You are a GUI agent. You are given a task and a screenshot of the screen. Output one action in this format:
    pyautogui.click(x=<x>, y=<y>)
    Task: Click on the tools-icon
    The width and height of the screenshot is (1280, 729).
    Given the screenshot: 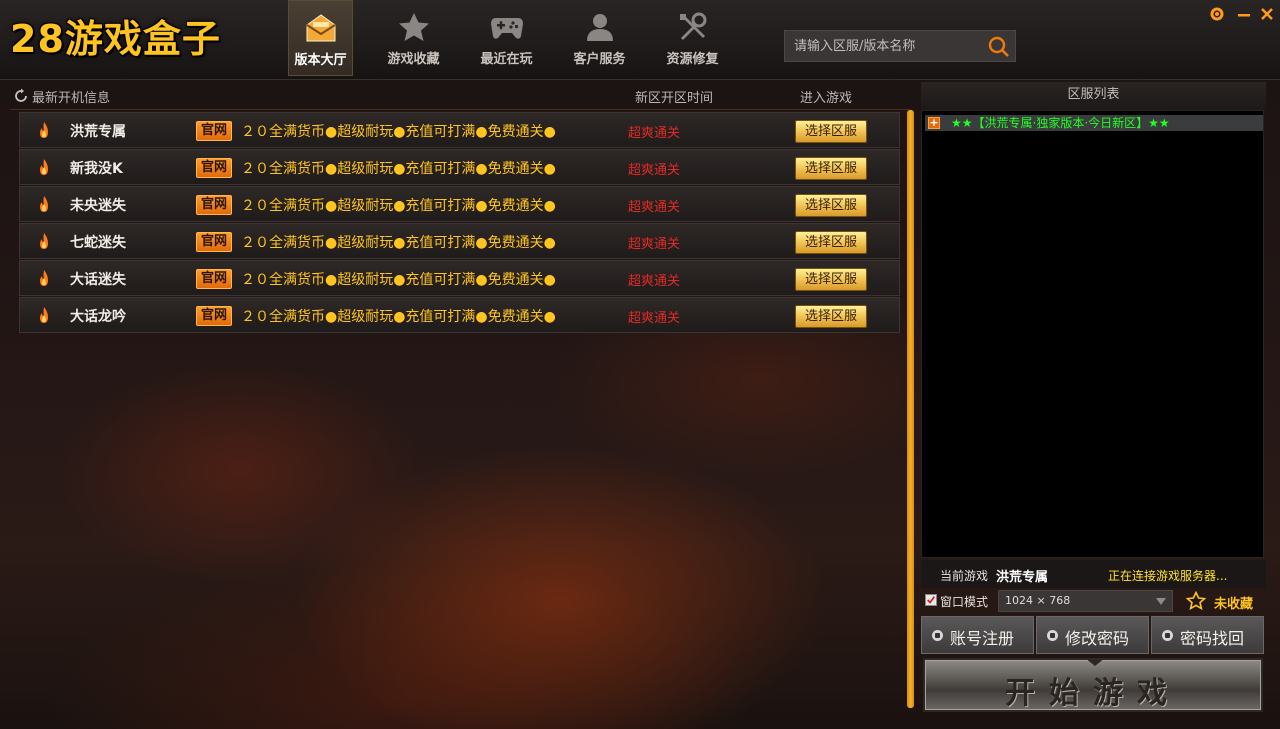 What is the action you would take?
    pyautogui.click(x=693, y=27)
    